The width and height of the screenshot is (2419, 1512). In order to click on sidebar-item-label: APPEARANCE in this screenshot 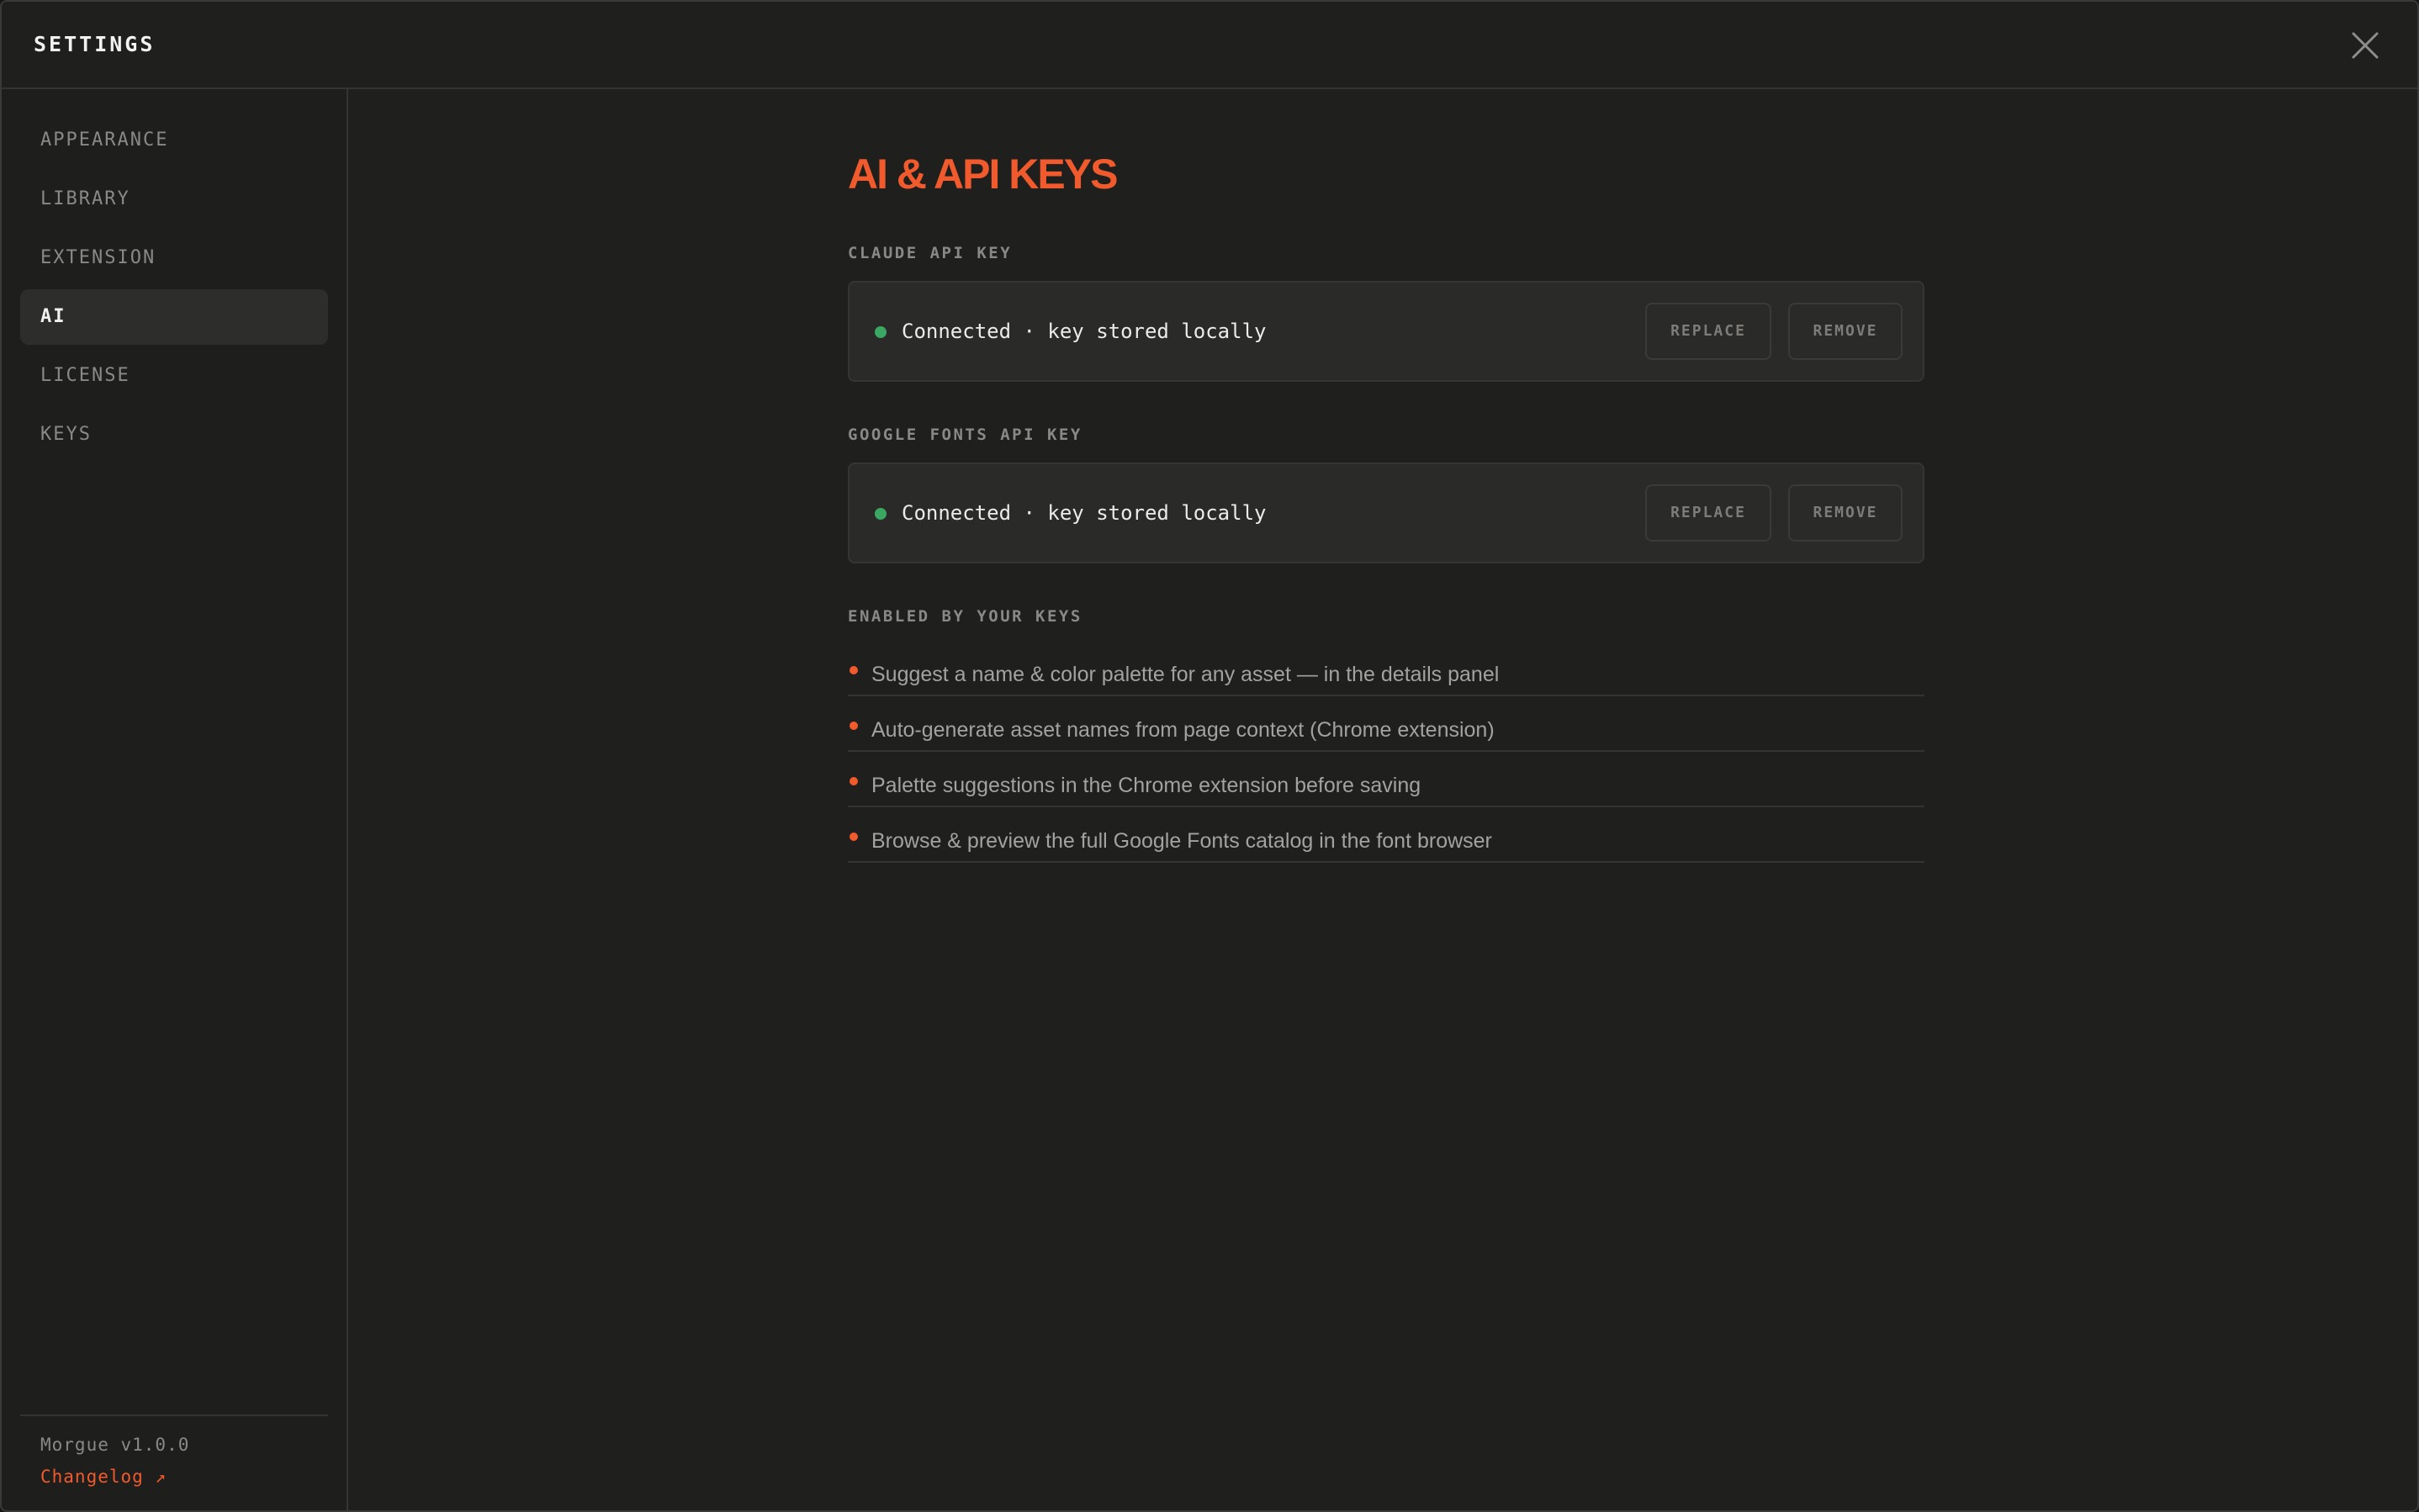, I will do `click(104, 140)`.